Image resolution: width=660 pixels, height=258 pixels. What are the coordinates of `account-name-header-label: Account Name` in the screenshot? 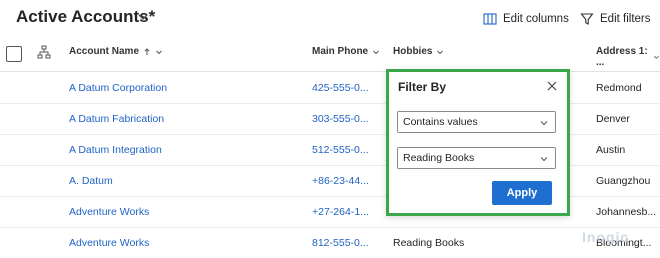 It's located at (104, 51).